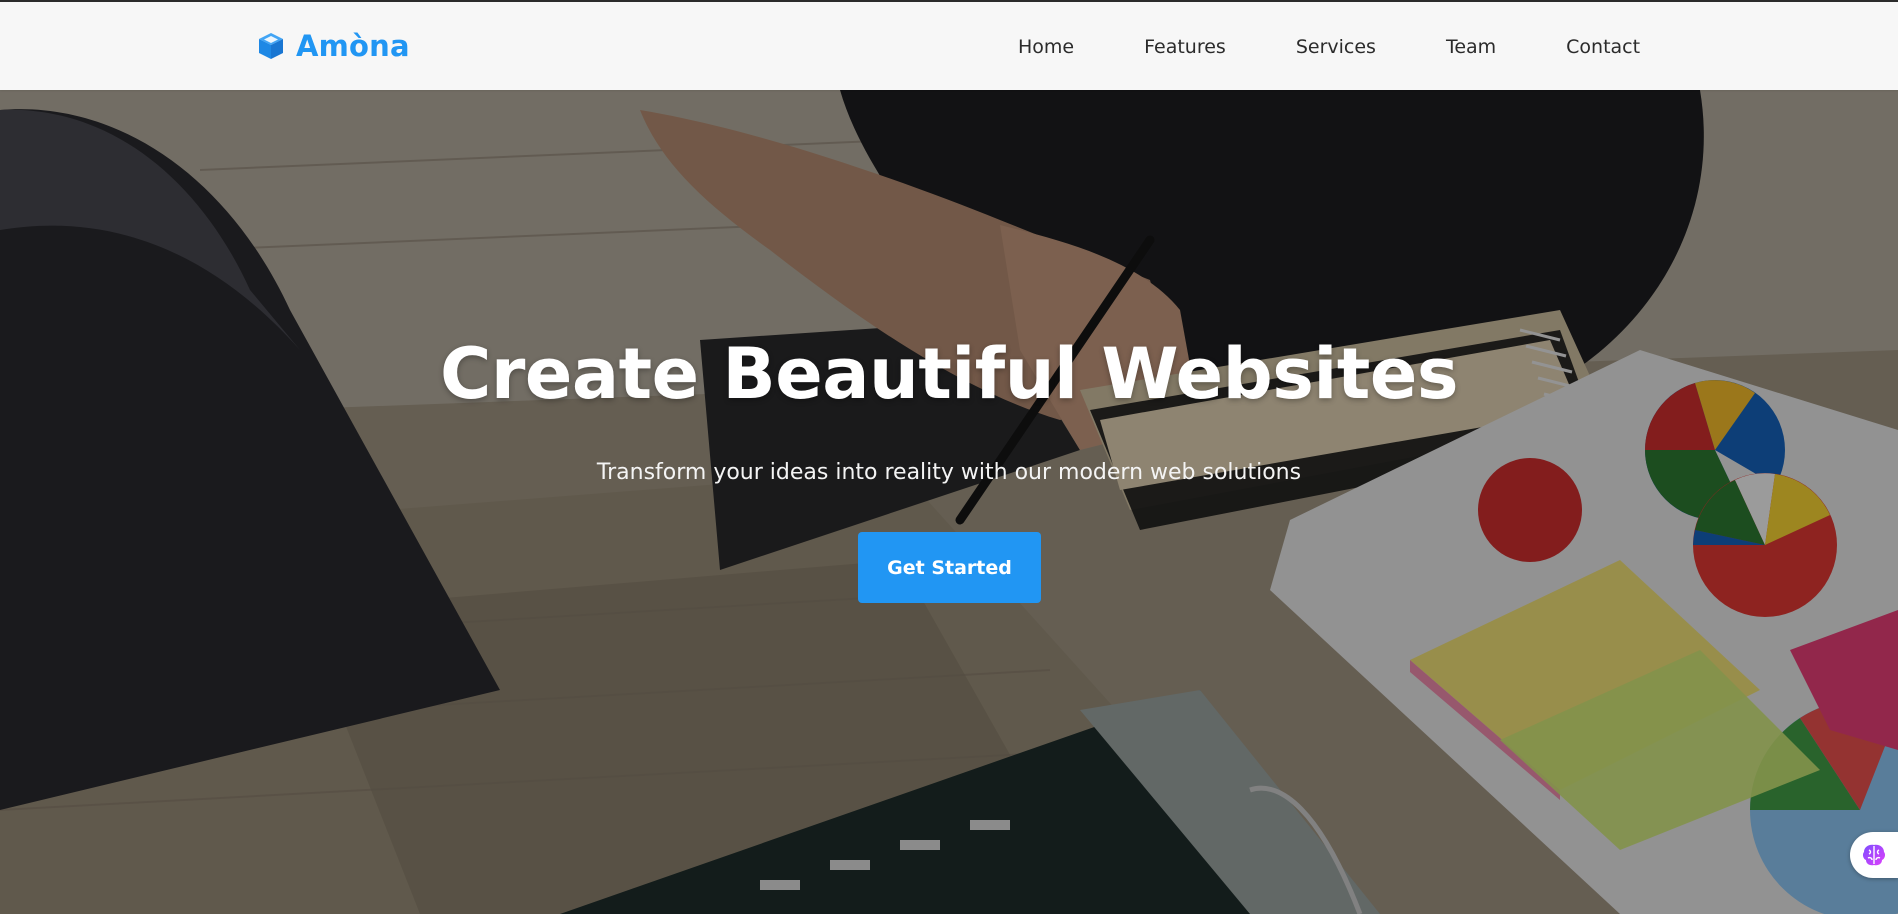 The image size is (1898, 914). What do you see at coordinates (1185, 47) in the screenshot?
I see `nav-features-link: Features` at bounding box center [1185, 47].